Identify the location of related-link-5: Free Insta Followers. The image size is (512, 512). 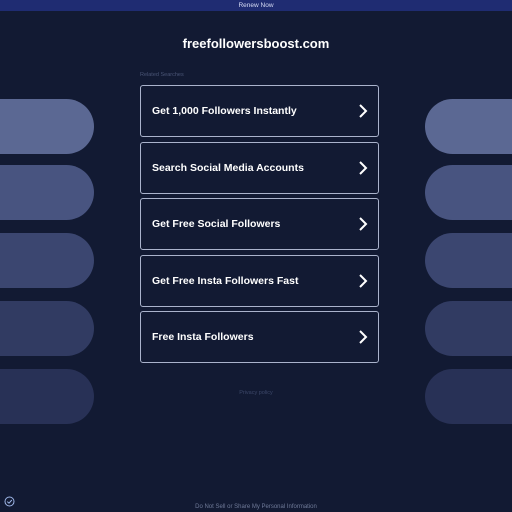
(259, 337).